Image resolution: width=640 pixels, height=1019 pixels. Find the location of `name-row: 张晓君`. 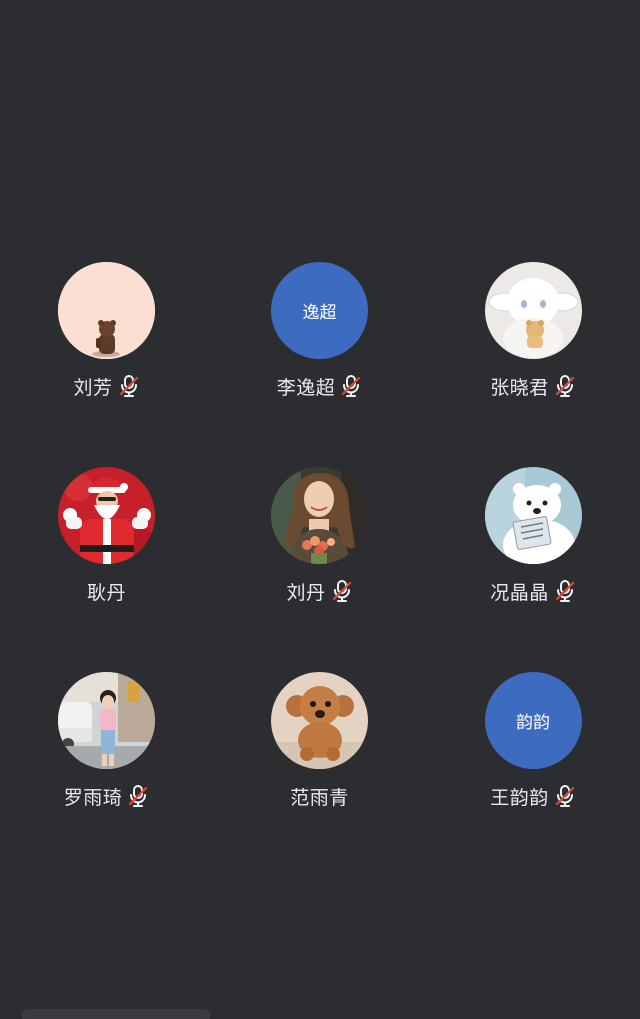

name-row: 张晓君 is located at coordinates (533, 386).